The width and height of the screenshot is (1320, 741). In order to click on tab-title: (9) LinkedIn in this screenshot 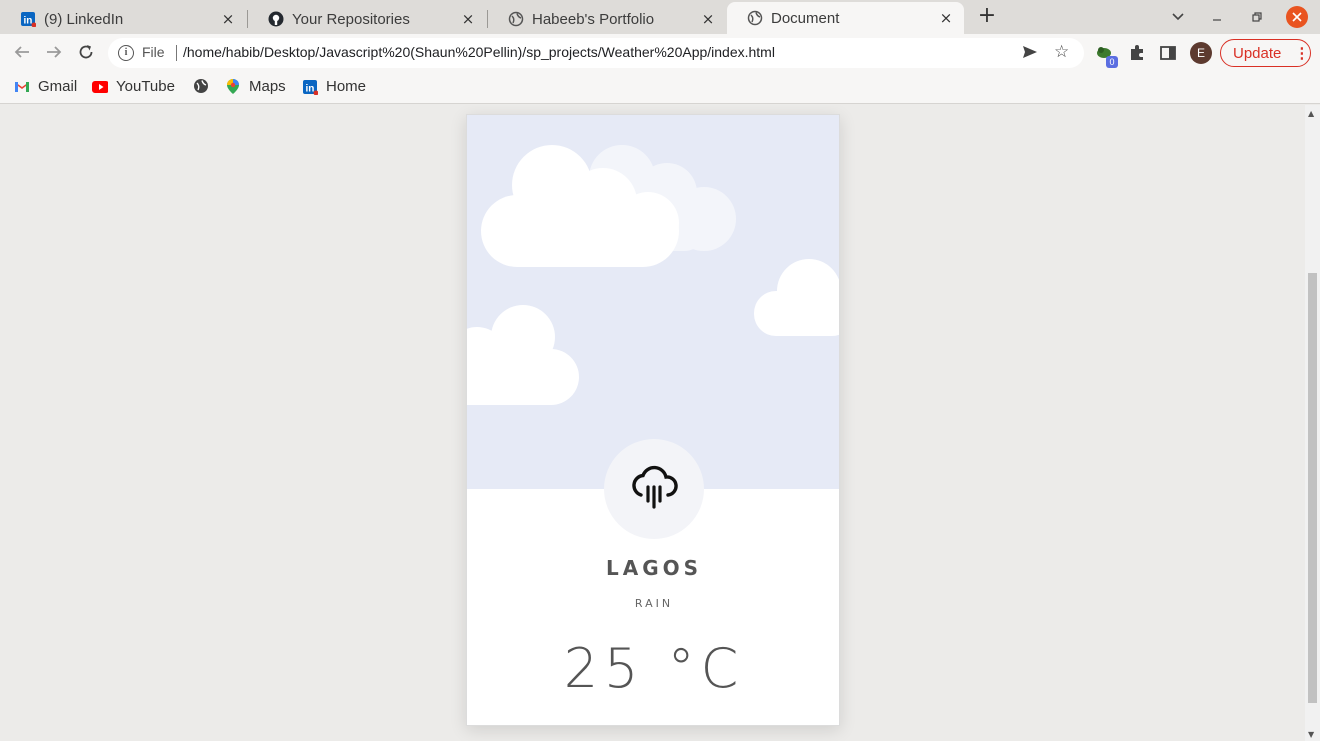, I will do `click(84, 19)`.